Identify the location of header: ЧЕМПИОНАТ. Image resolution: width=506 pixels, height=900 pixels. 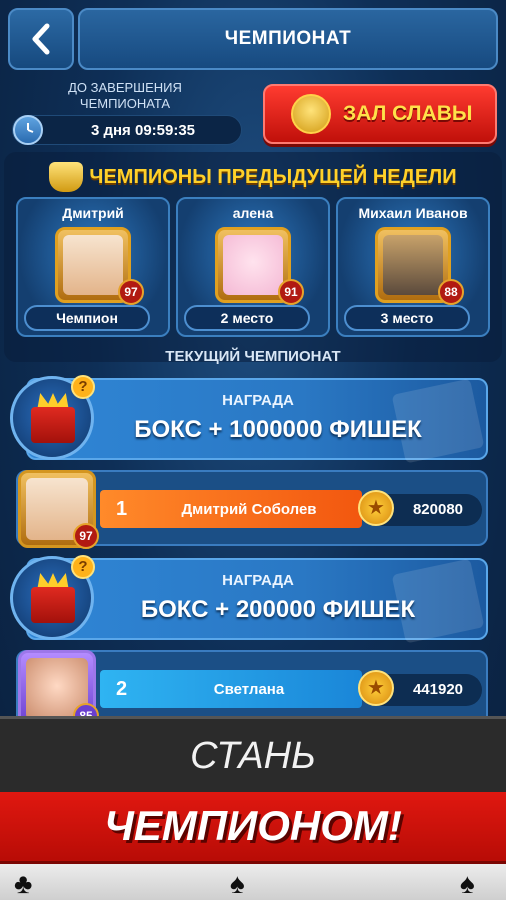
(253, 38).